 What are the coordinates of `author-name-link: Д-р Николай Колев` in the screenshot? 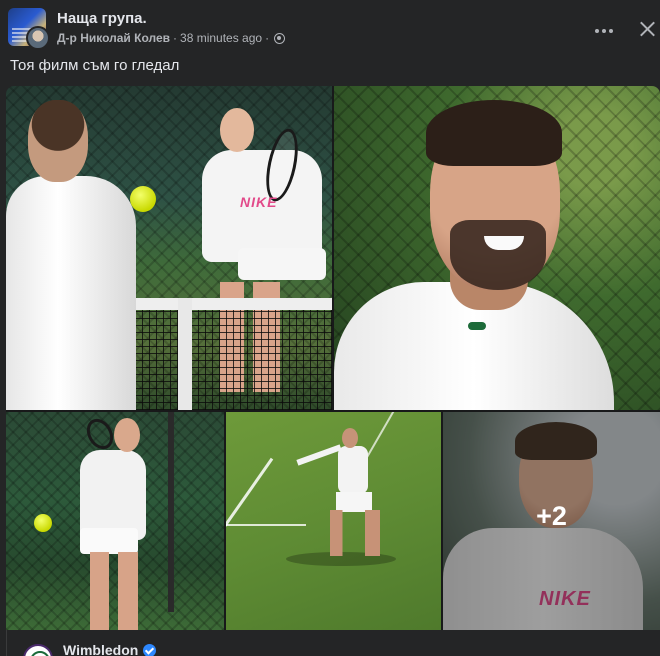 It's located at (113, 38).